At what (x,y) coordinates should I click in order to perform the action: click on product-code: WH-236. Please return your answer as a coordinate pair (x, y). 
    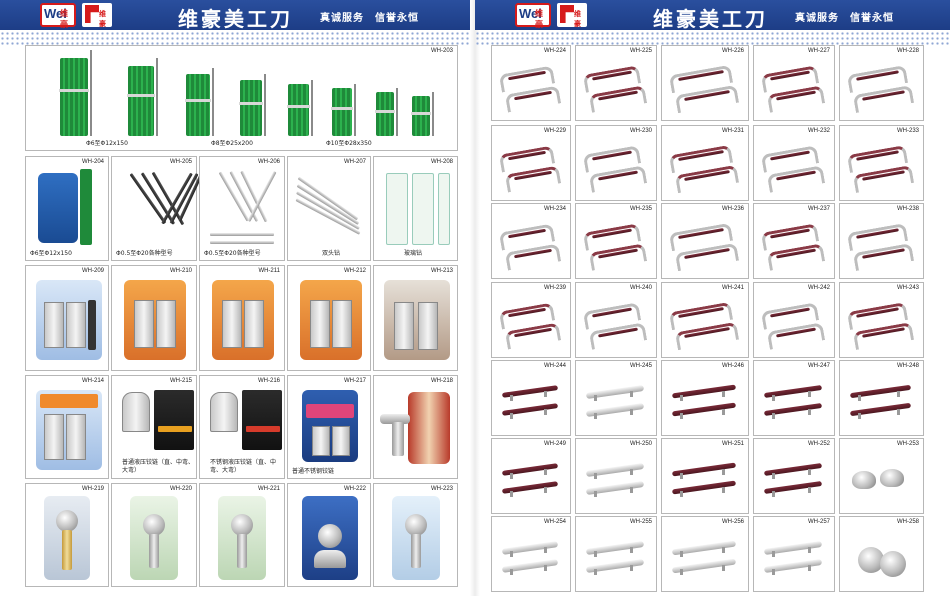
    Looking at the image, I should click on (732, 209).